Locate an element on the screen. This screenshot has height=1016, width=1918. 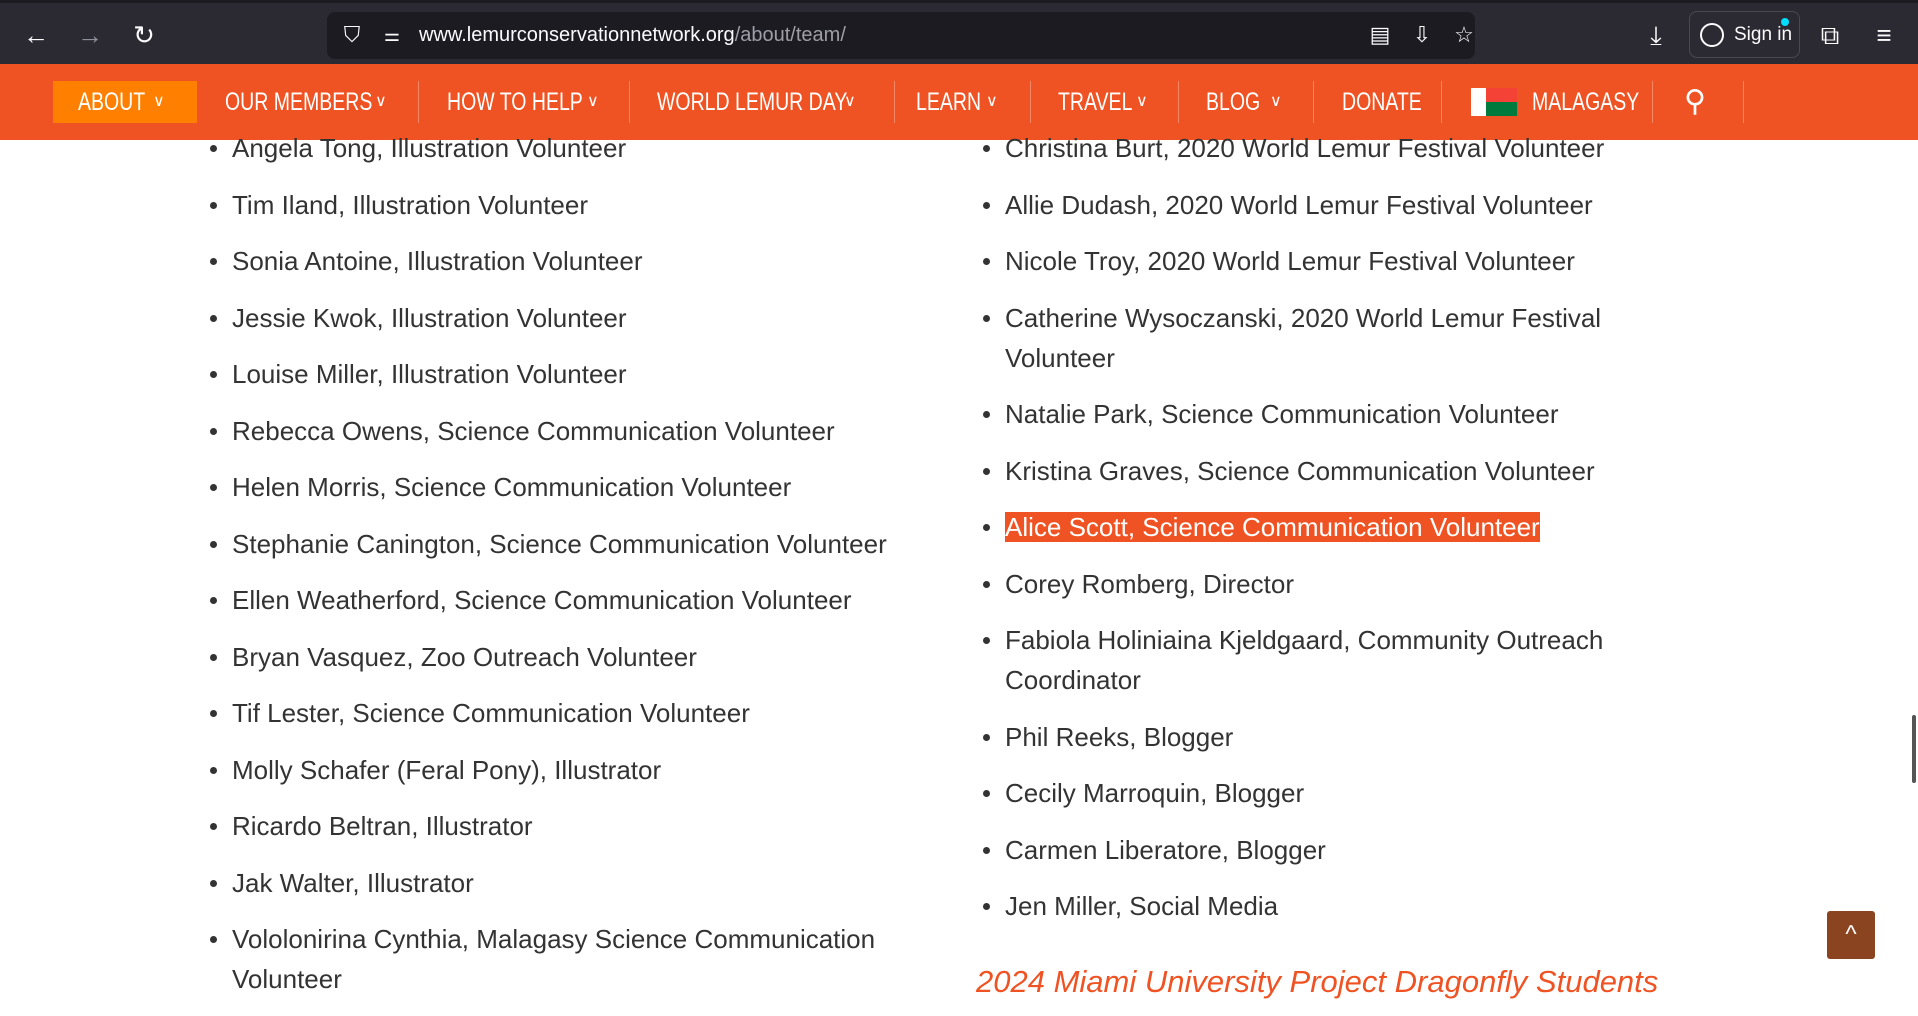
team-member-item: Phil Reeks, Blogger is located at coordinates (1333, 737).